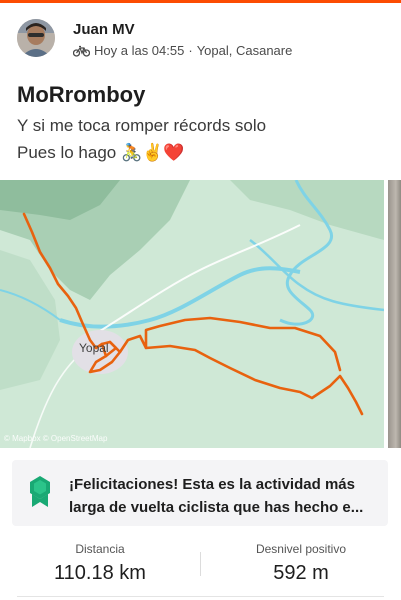 This screenshot has height=600, width=401. What do you see at coordinates (40, 492) in the screenshot?
I see `medal-icon` at bounding box center [40, 492].